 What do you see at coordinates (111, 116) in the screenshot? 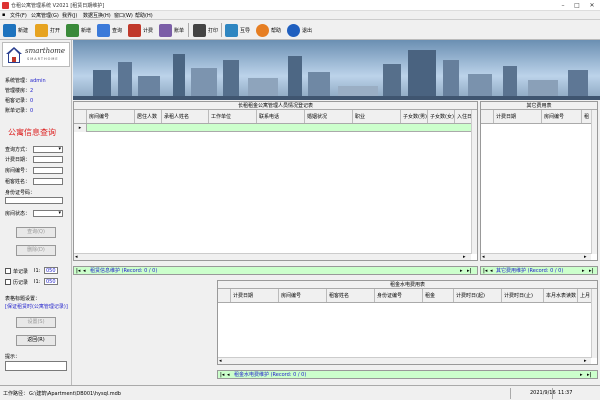
I see `col-room-no: 房间编号` at bounding box center [111, 116].